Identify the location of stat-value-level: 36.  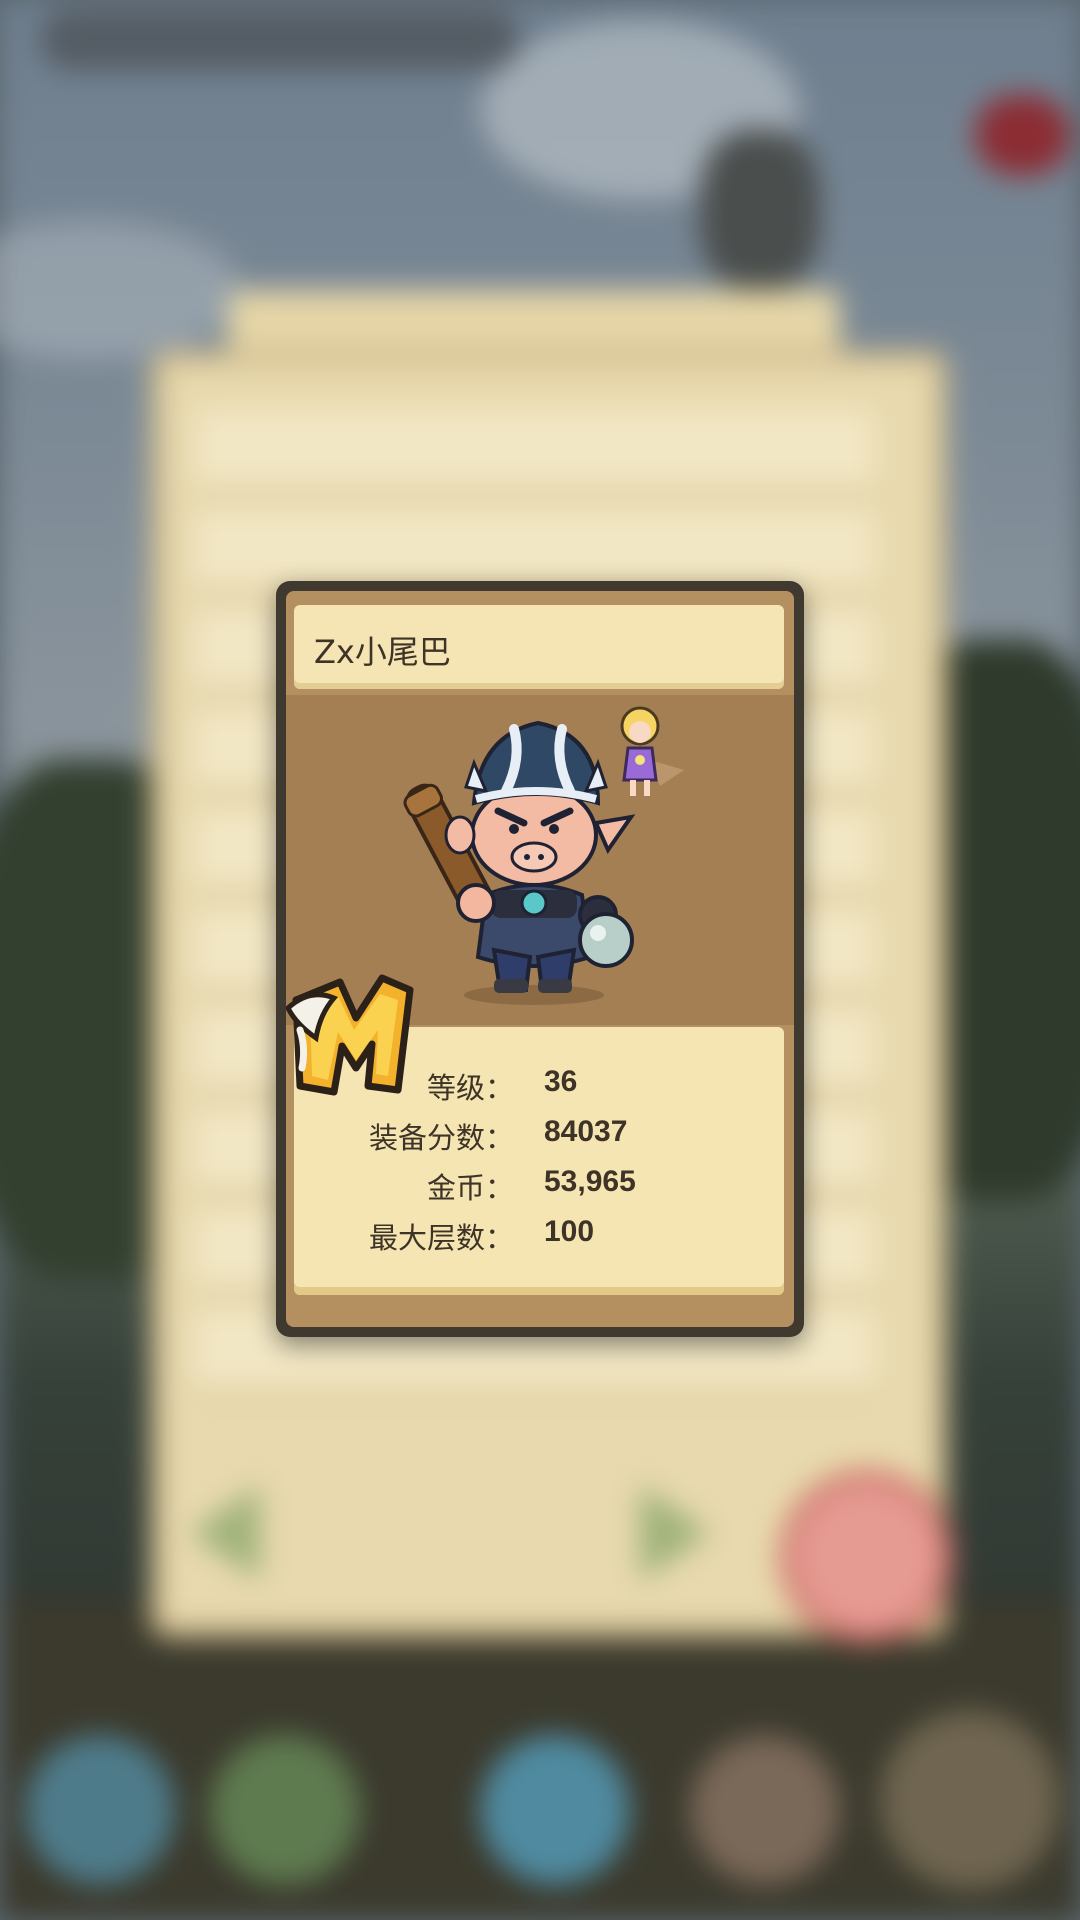
(561, 1081).